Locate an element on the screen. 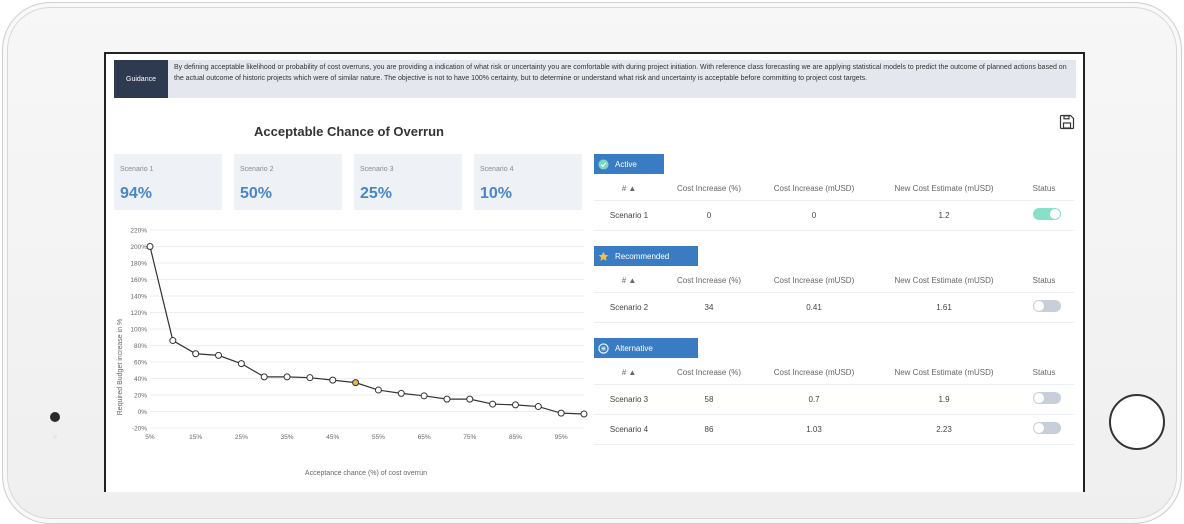 The height and width of the screenshot is (524, 1184). x-tick-label: 95% is located at coordinates (561, 437).